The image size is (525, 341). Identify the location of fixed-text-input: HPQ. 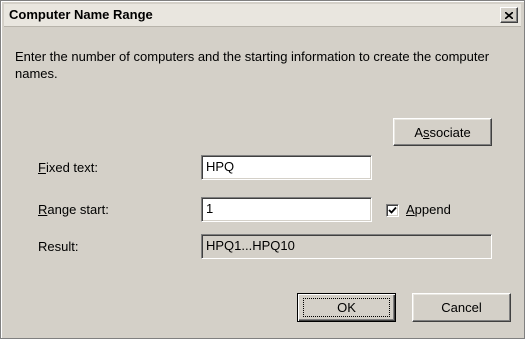
(286, 167).